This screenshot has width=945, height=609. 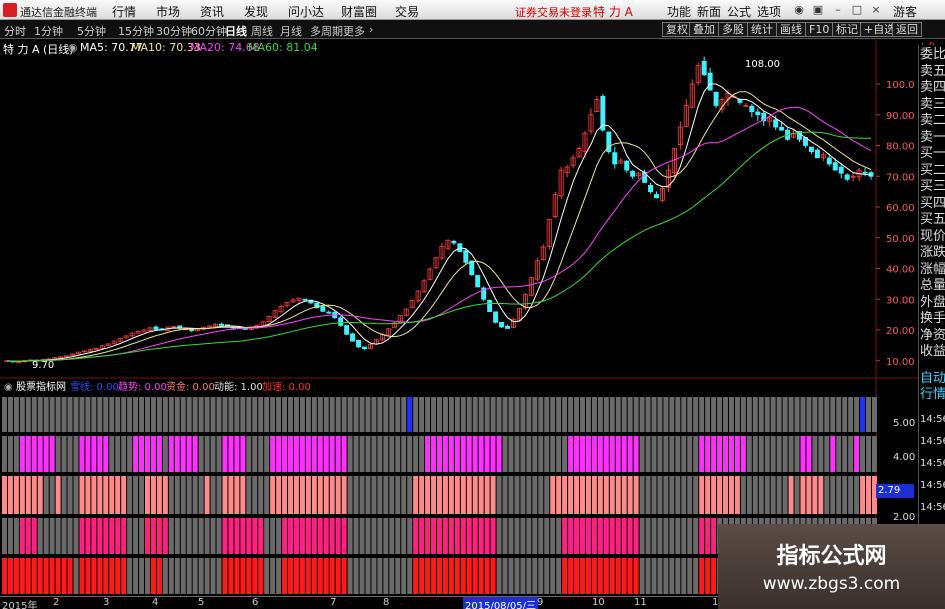 I want to click on btn-overlay: 叠加, so click(x=704, y=29).